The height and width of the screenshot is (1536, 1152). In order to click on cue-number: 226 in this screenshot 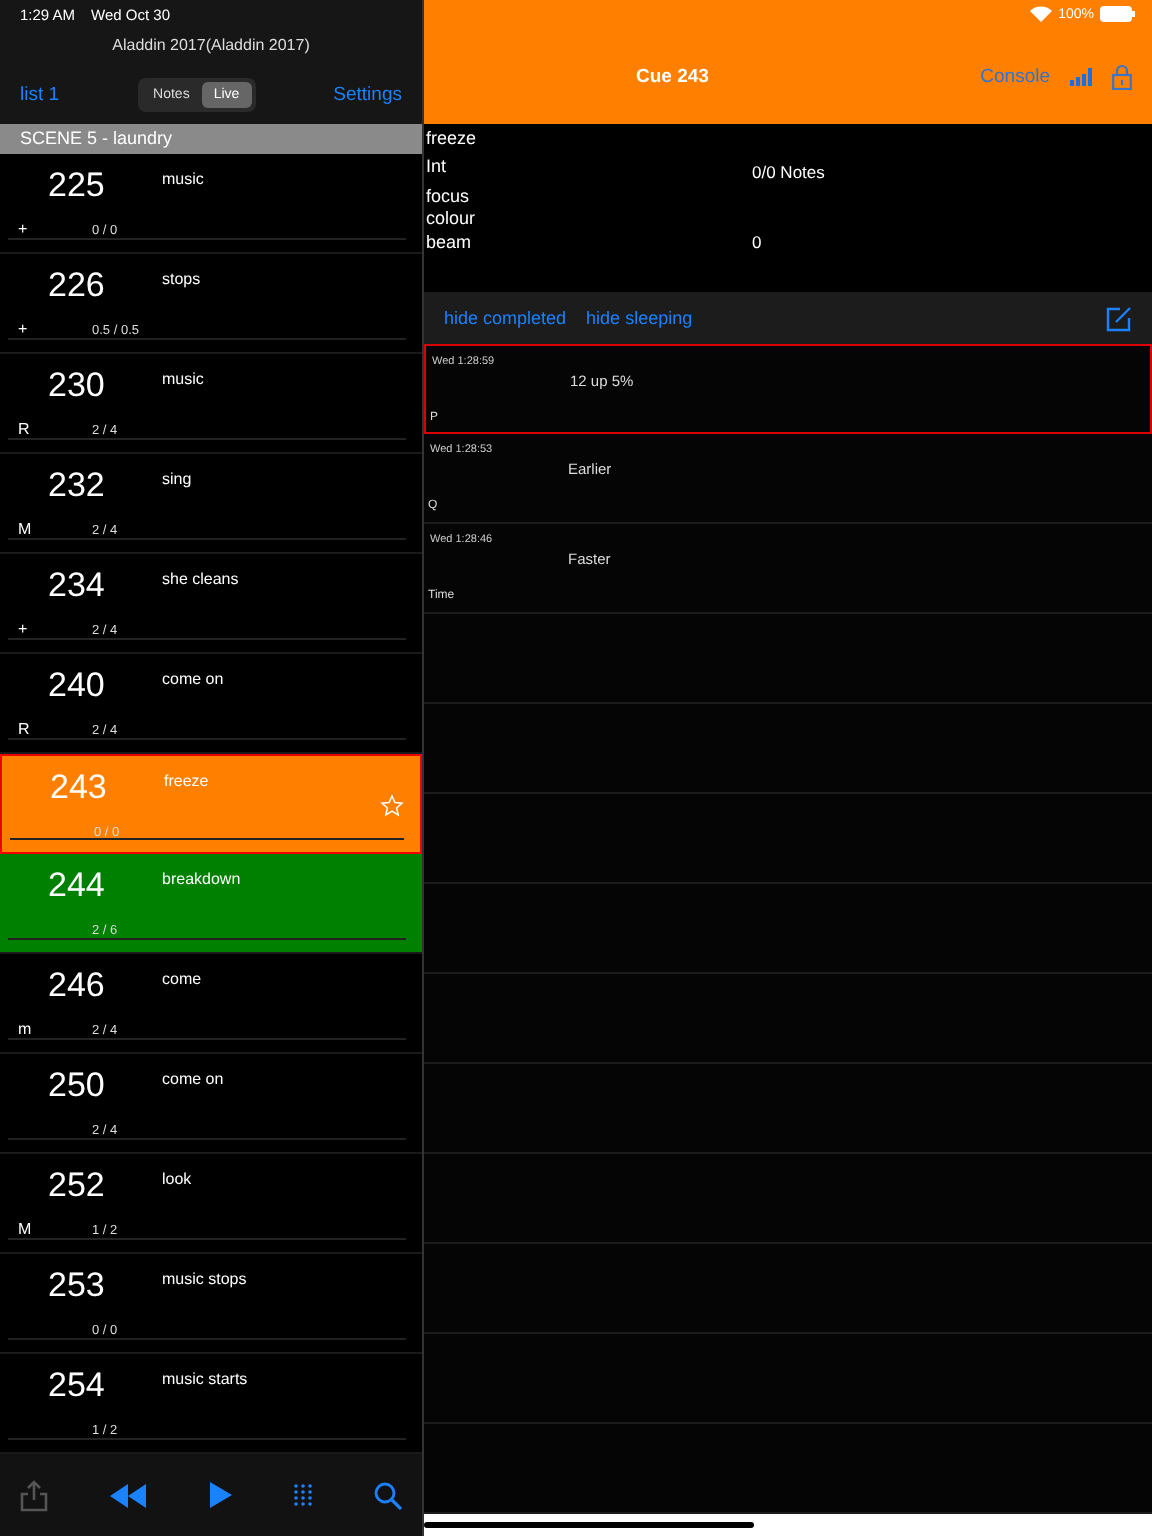, I will do `click(76, 286)`.